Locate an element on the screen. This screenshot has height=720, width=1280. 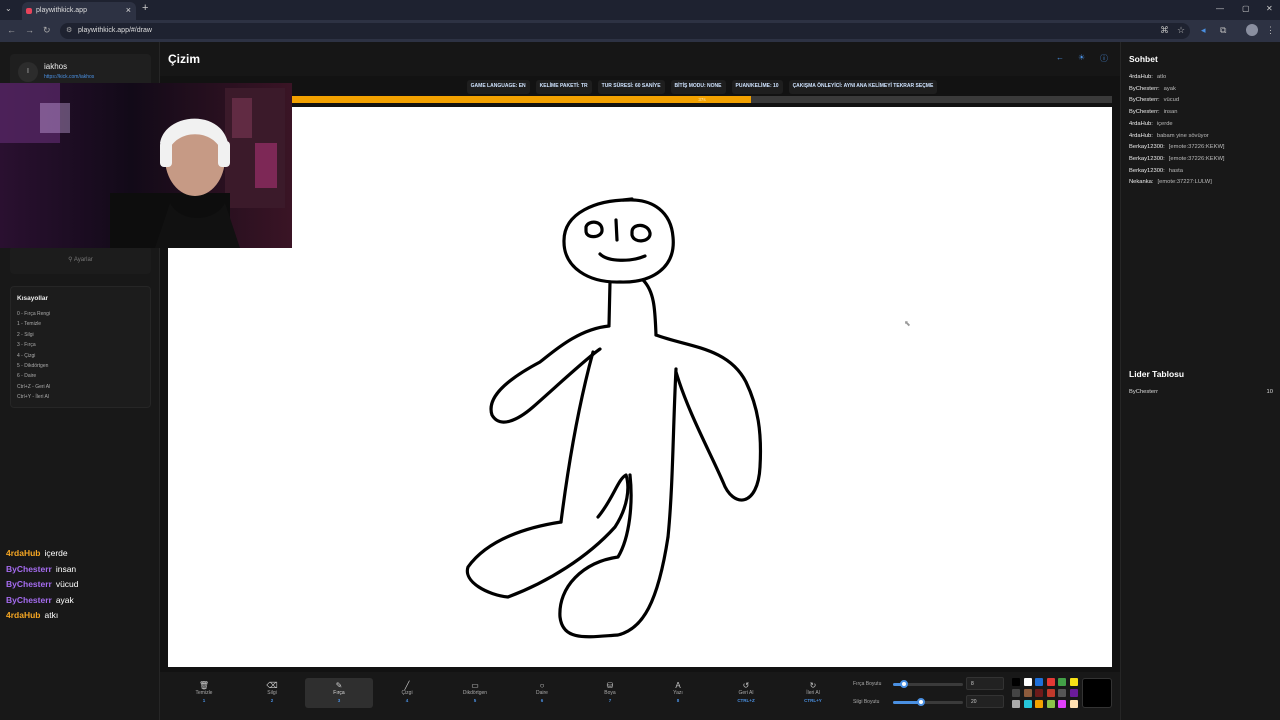
info-chip: BİTİŞ MODU: NONE is located at coordinates (698, 87).